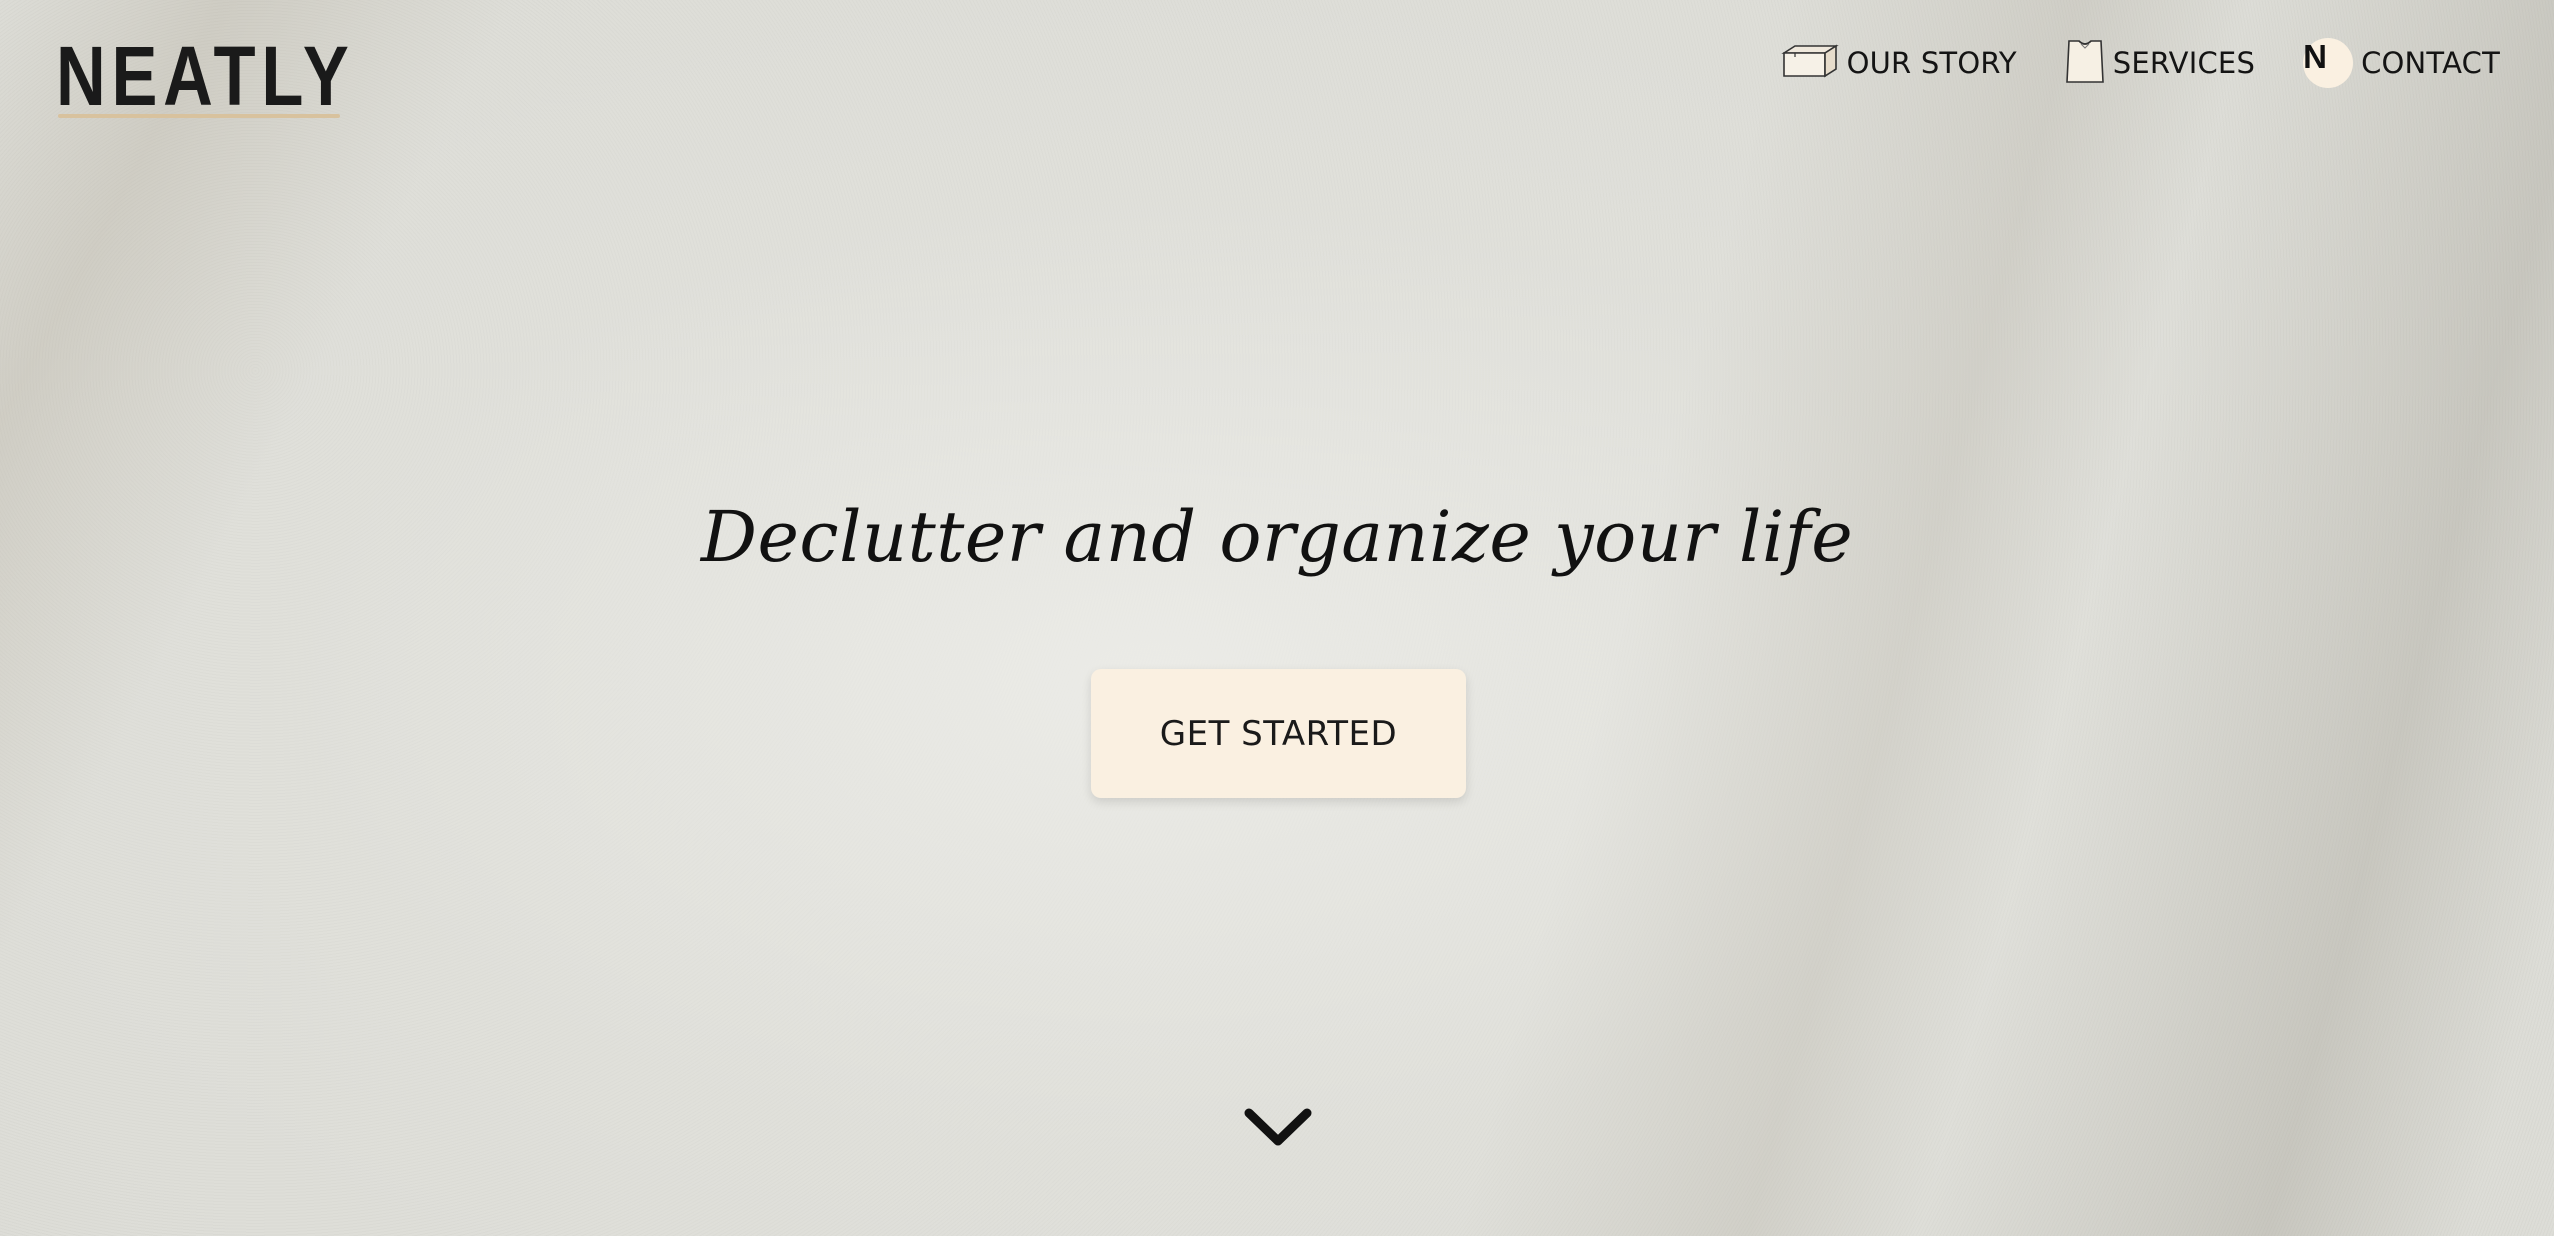 The width and height of the screenshot is (2554, 1236). I want to click on main-nav: OUR STORY SERVICES N CONTACT, so click(2116, 63).